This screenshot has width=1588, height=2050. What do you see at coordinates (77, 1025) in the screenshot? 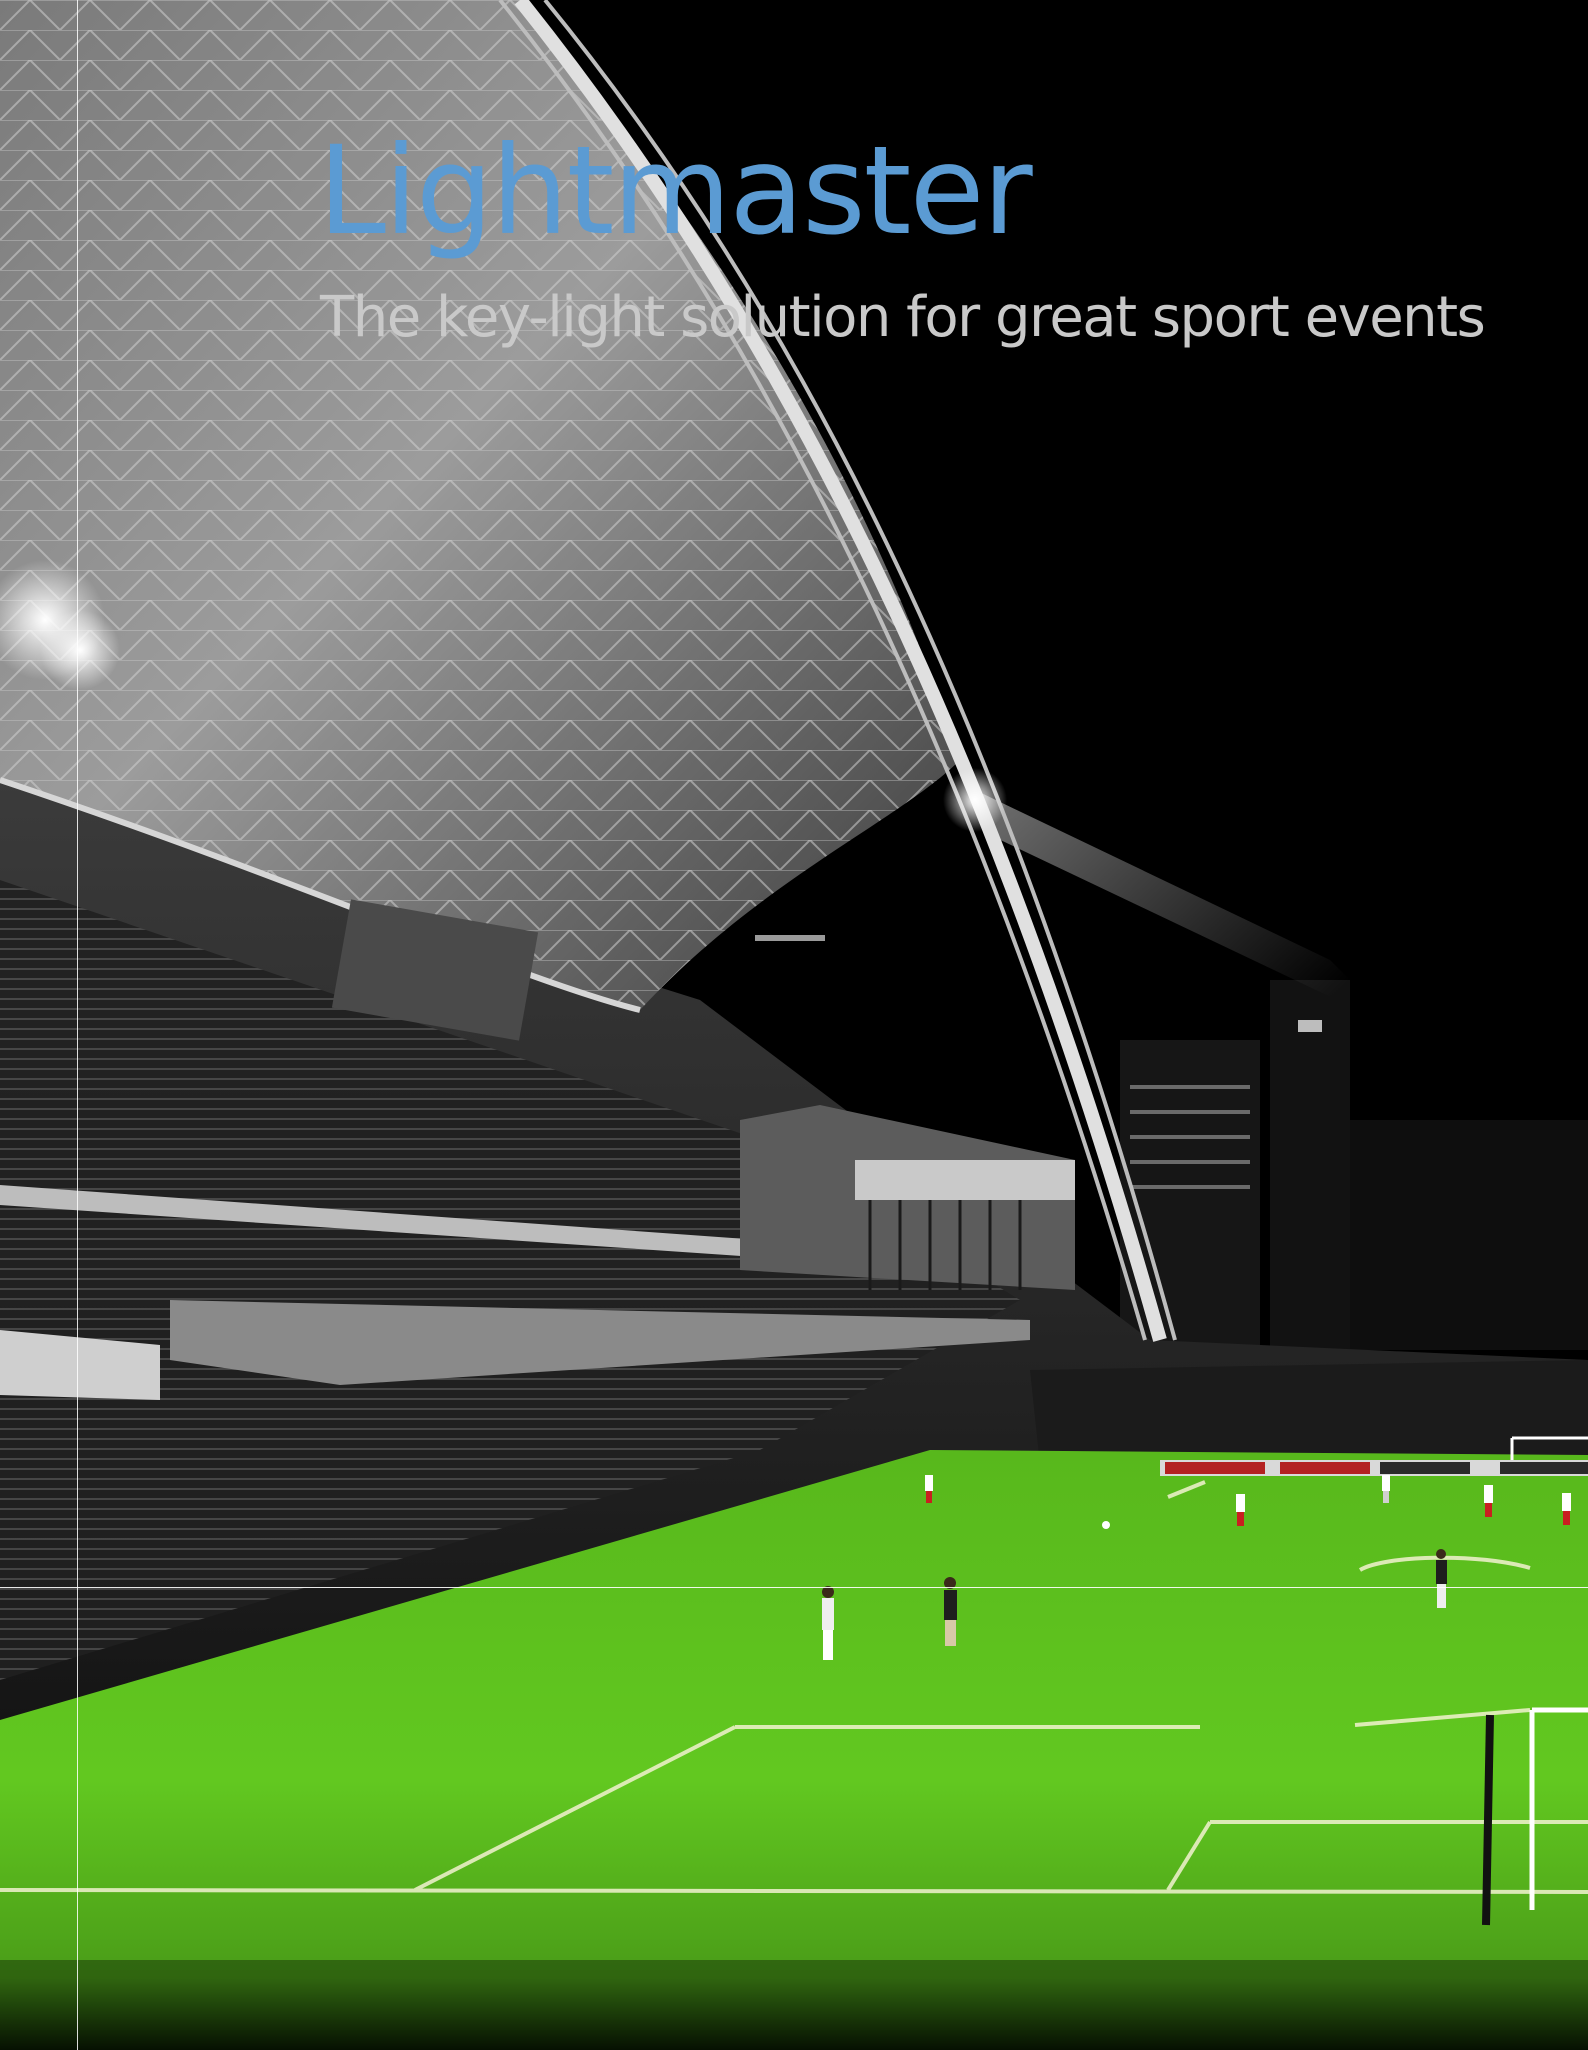
I see `vertical-guide-line` at bounding box center [77, 1025].